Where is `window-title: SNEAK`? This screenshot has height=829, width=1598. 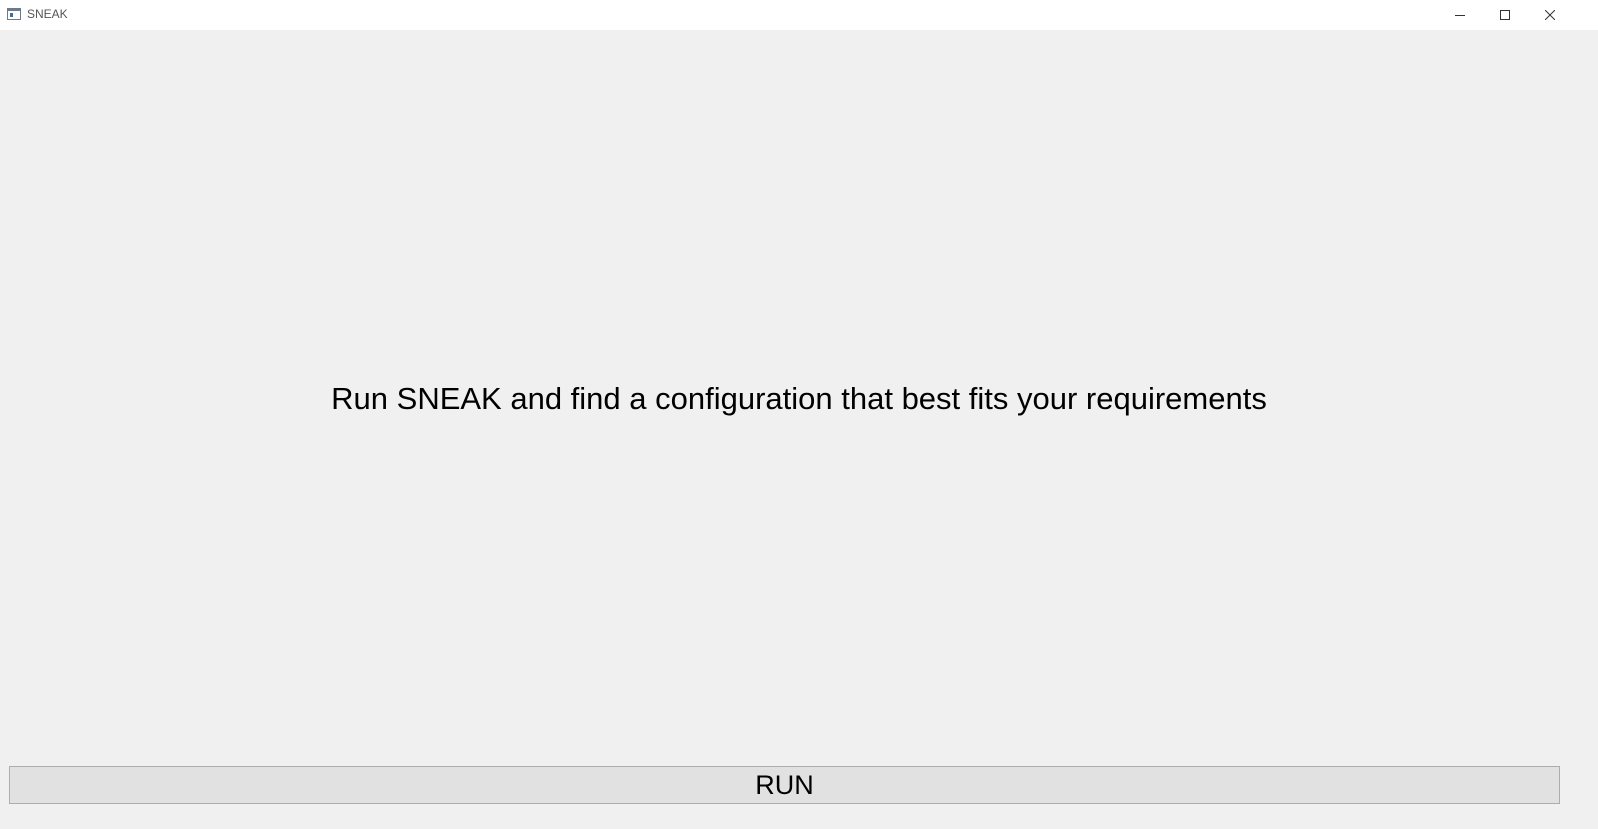 window-title: SNEAK is located at coordinates (47, 14).